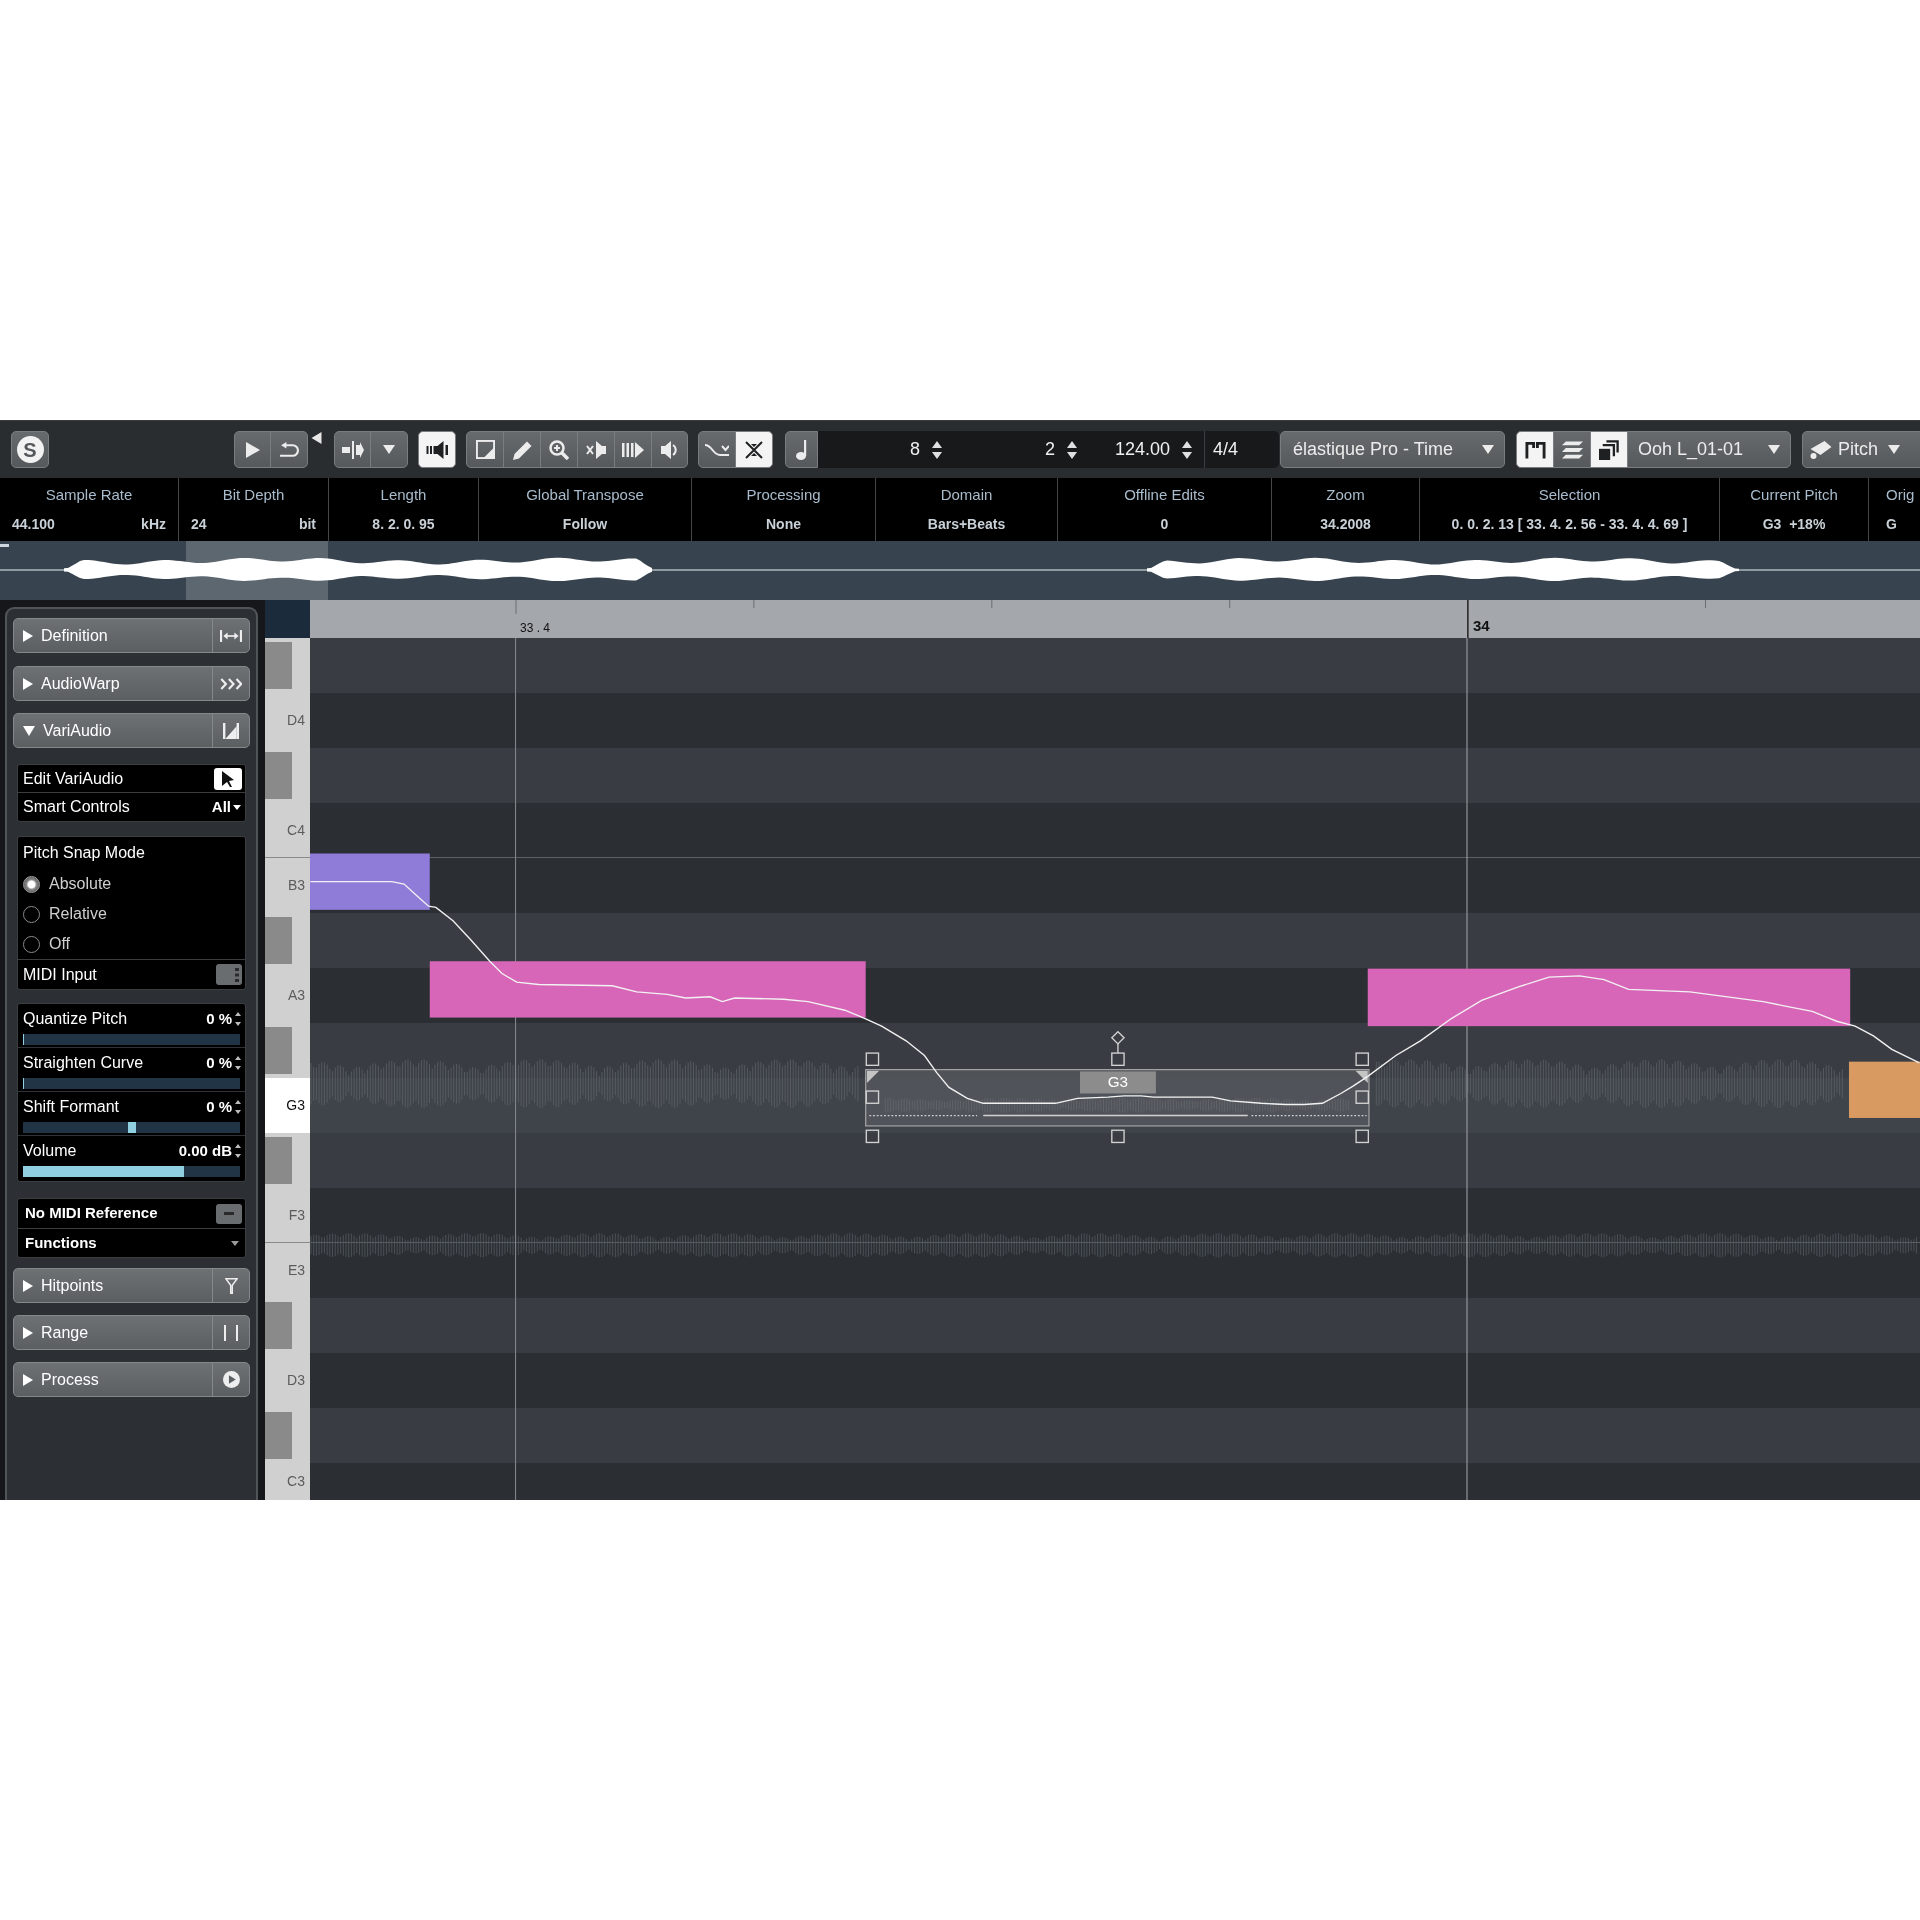 Image resolution: width=1920 pixels, height=1920 pixels. Describe the element at coordinates (83, 1063) in the screenshot. I see `parameter-label: Straighten Curve` at that location.